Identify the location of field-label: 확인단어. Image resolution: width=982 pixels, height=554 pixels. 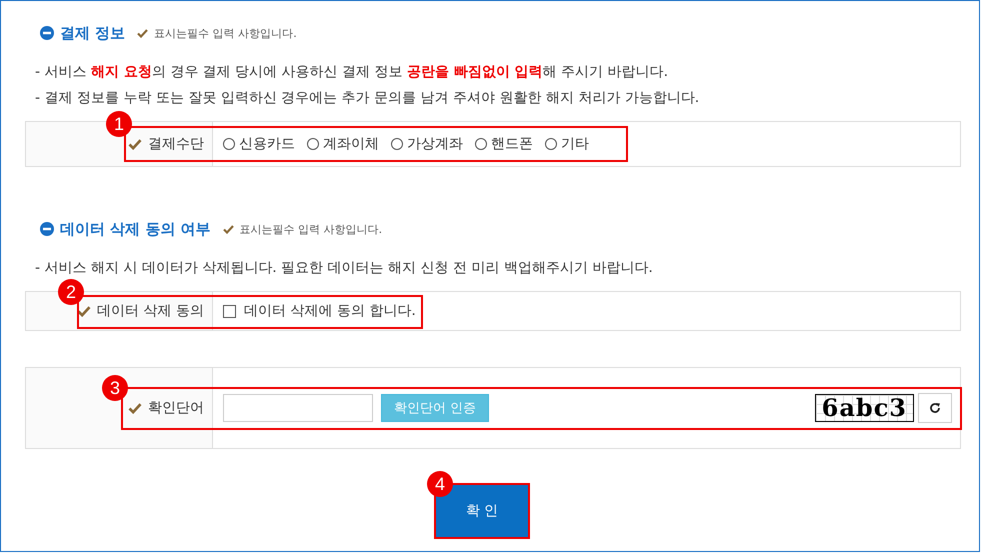
(176, 408).